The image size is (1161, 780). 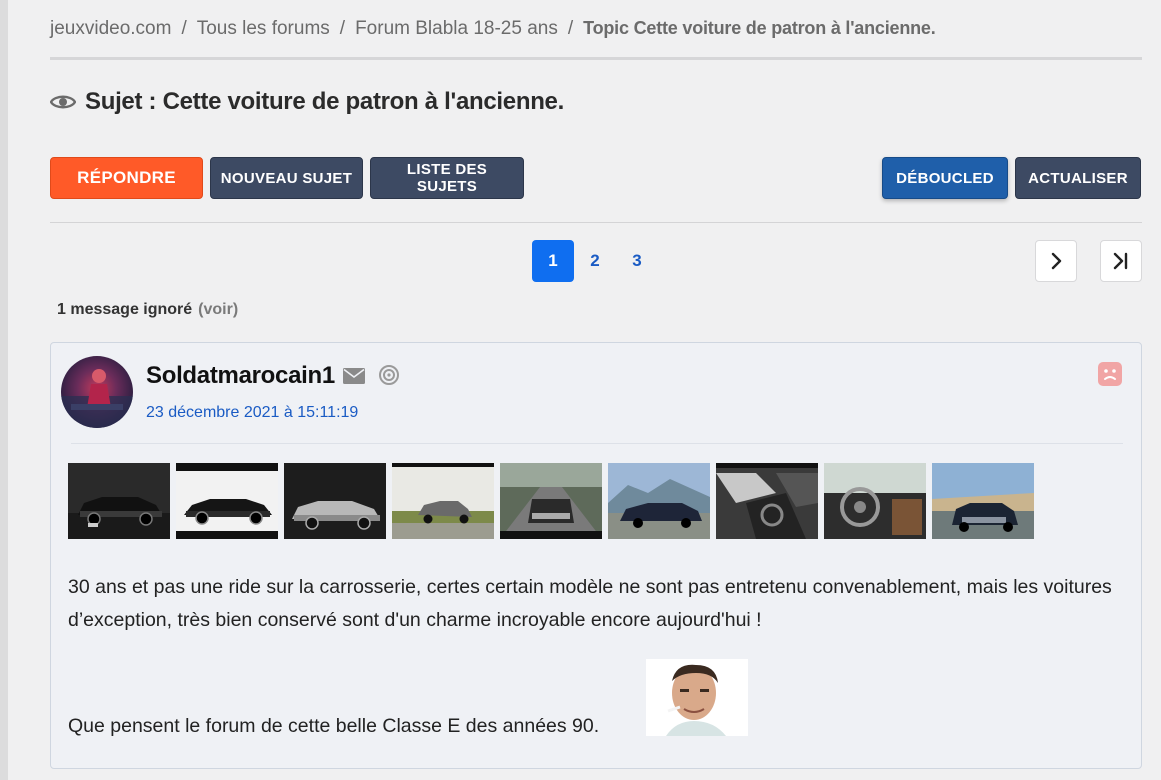 I want to click on post-divider, so click(x=597, y=443).